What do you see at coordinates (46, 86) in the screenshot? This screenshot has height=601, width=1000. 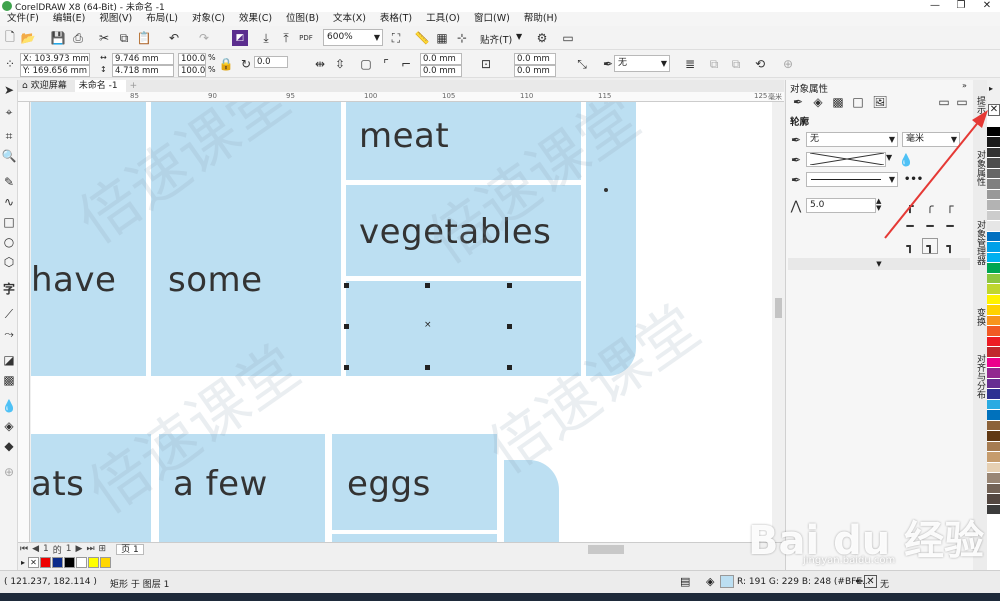 I see `tab-welcome-screen: ⌂ 欢迎屏幕` at bounding box center [46, 86].